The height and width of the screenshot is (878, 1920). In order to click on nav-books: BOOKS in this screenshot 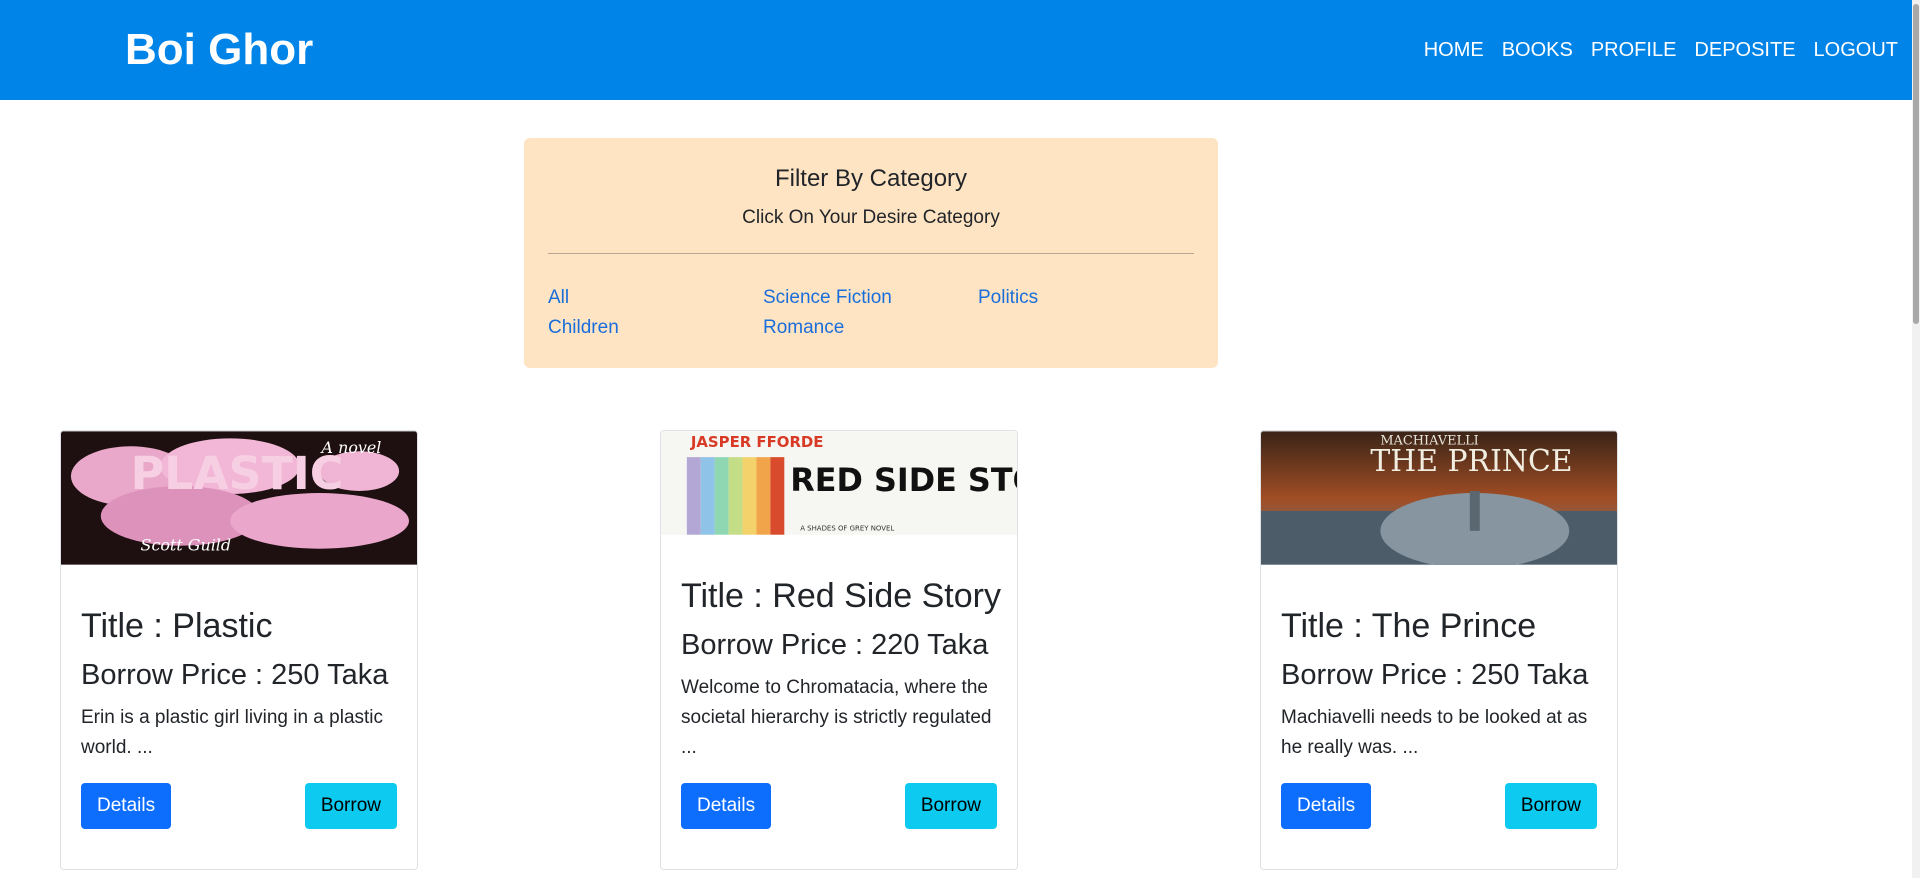, I will do `click(1537, 50)`.